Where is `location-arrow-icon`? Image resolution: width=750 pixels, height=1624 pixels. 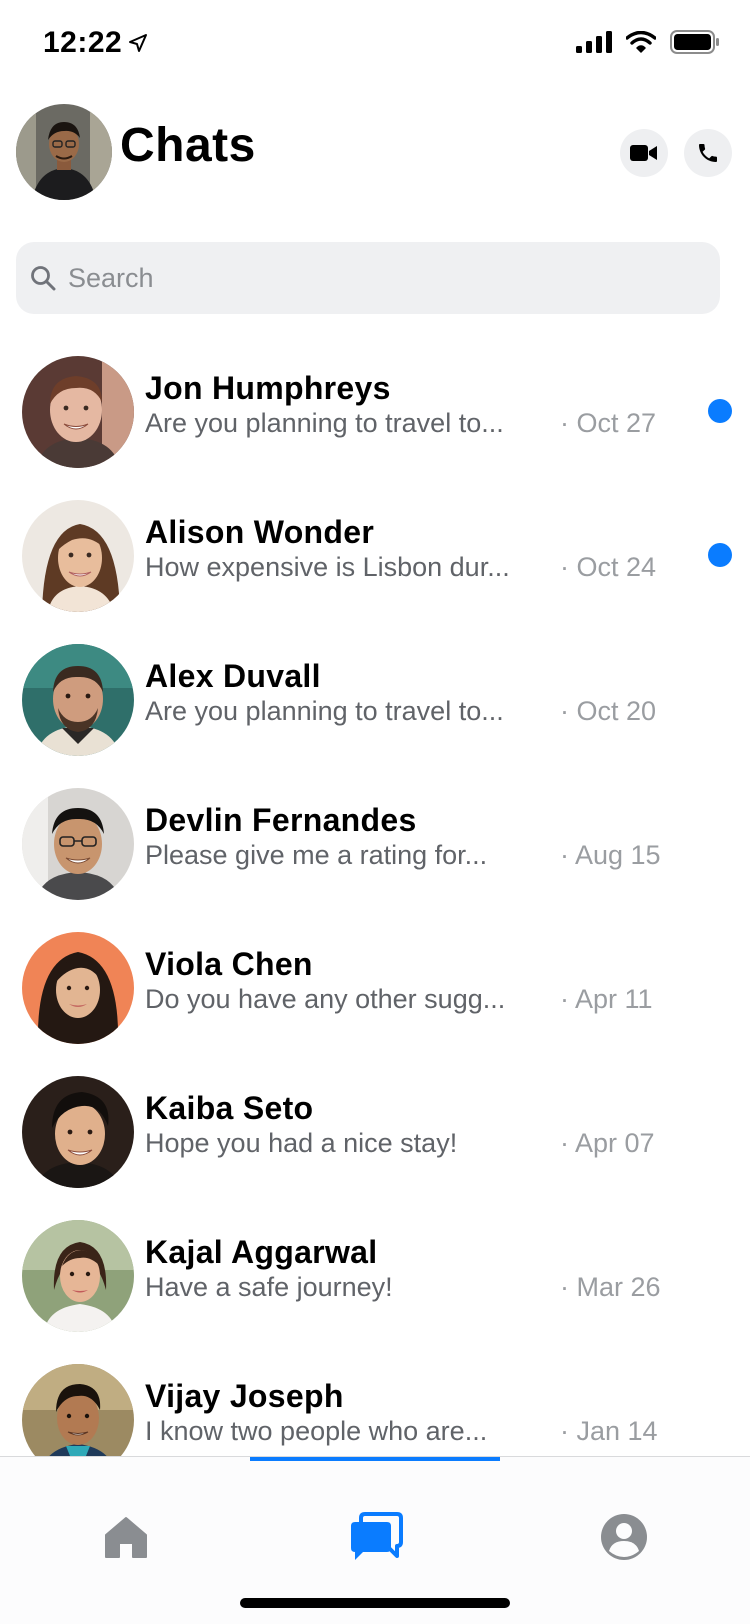
location-arrow-icon is located at coordinates (138, 43).